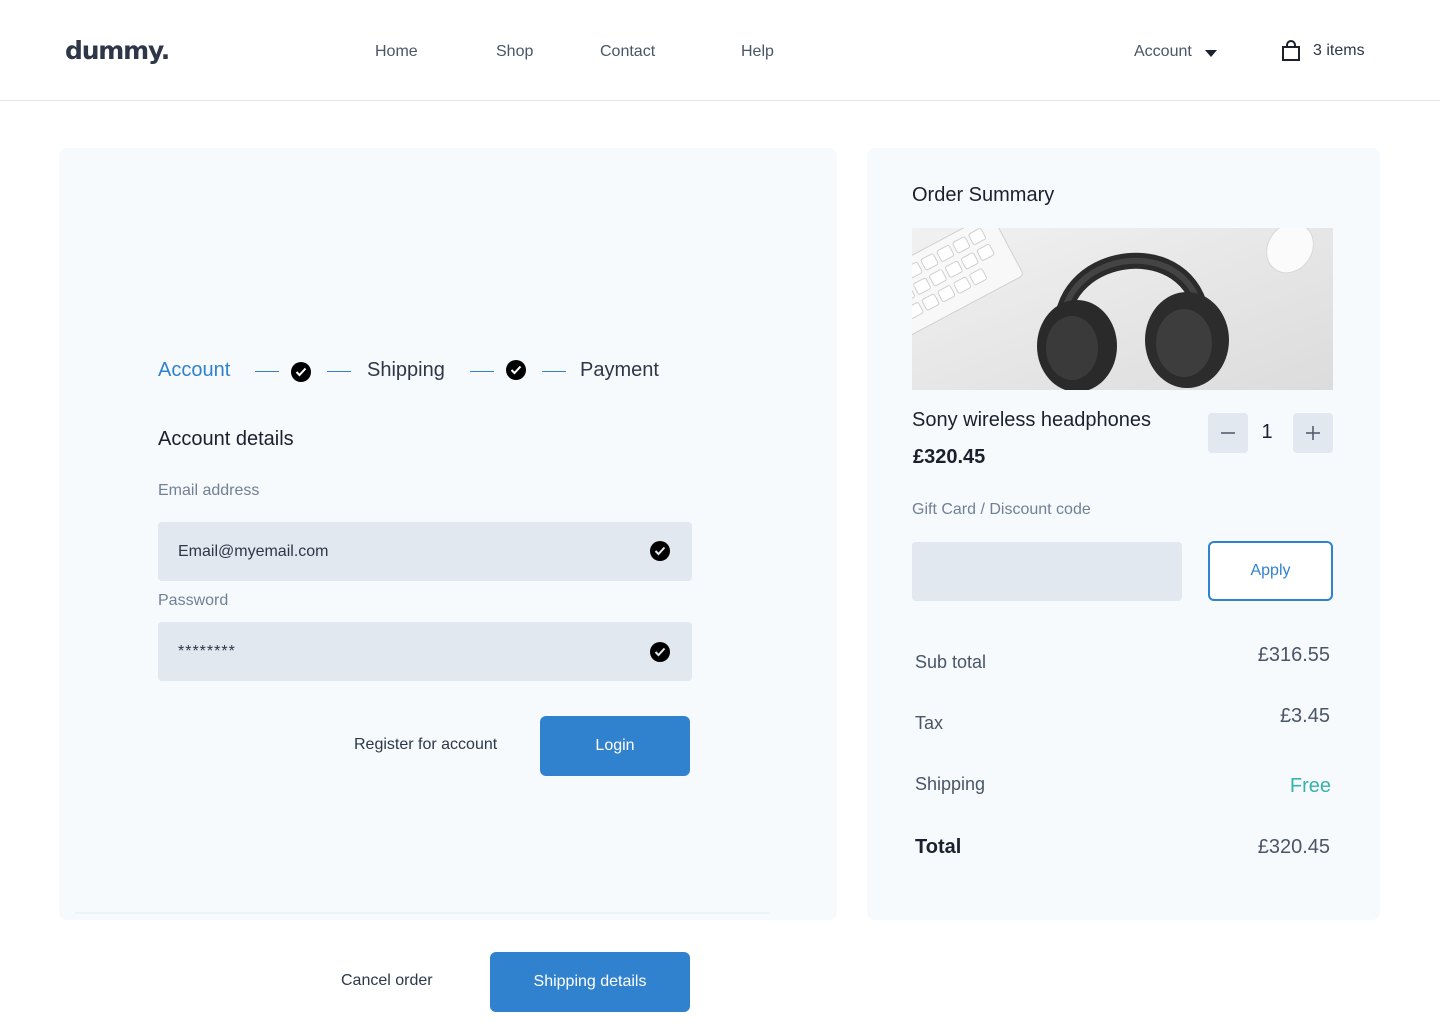  Describe the element at coordinates (425, 745) in the screenshot. I see `register-link: Register for account` at that location.